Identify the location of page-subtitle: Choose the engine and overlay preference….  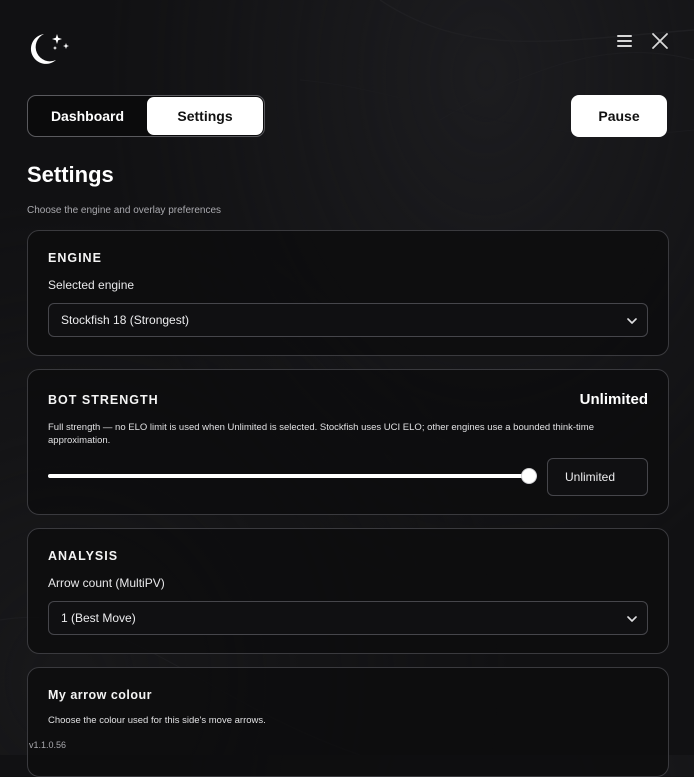
(124, 210).